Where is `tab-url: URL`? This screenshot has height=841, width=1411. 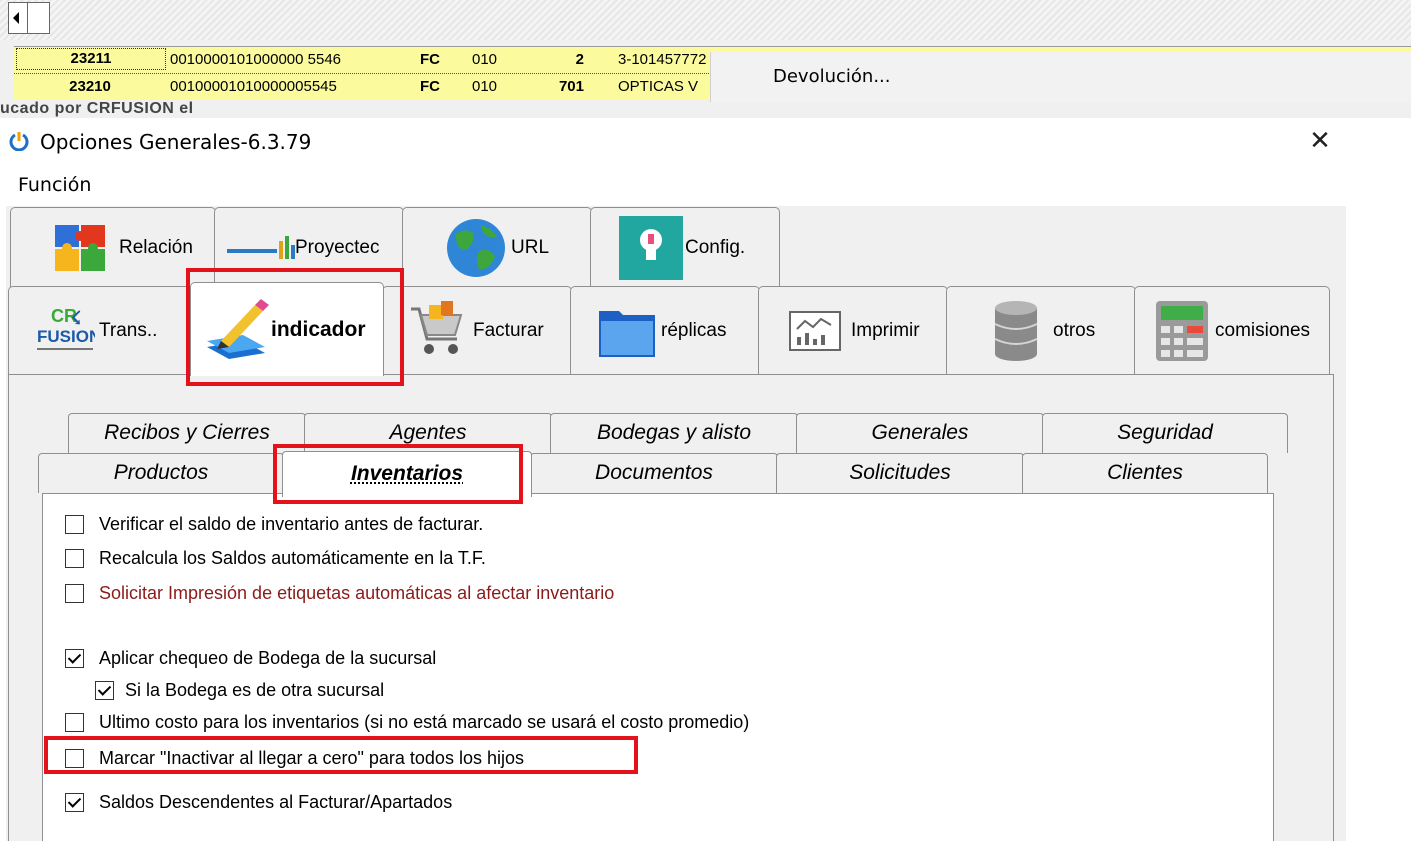 tab-url: URL is located at coordinates (497, 247).